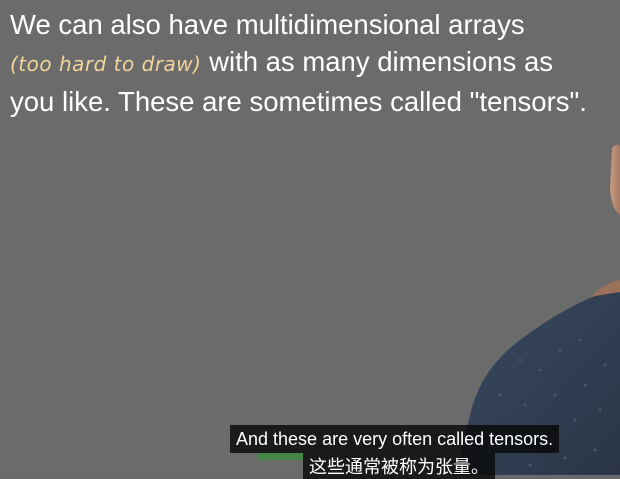  I want to click on subtitle-english: And these are very often called tensors., so click(395, 439).